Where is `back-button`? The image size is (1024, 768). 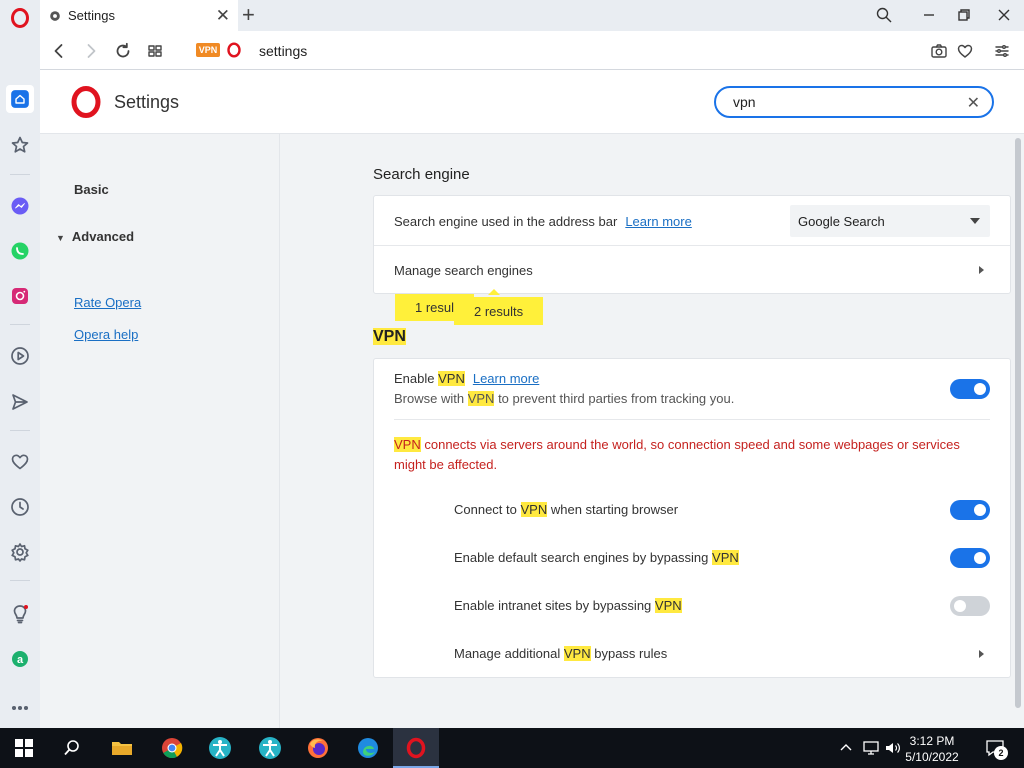
back-button is located at coordinates (59, 51).